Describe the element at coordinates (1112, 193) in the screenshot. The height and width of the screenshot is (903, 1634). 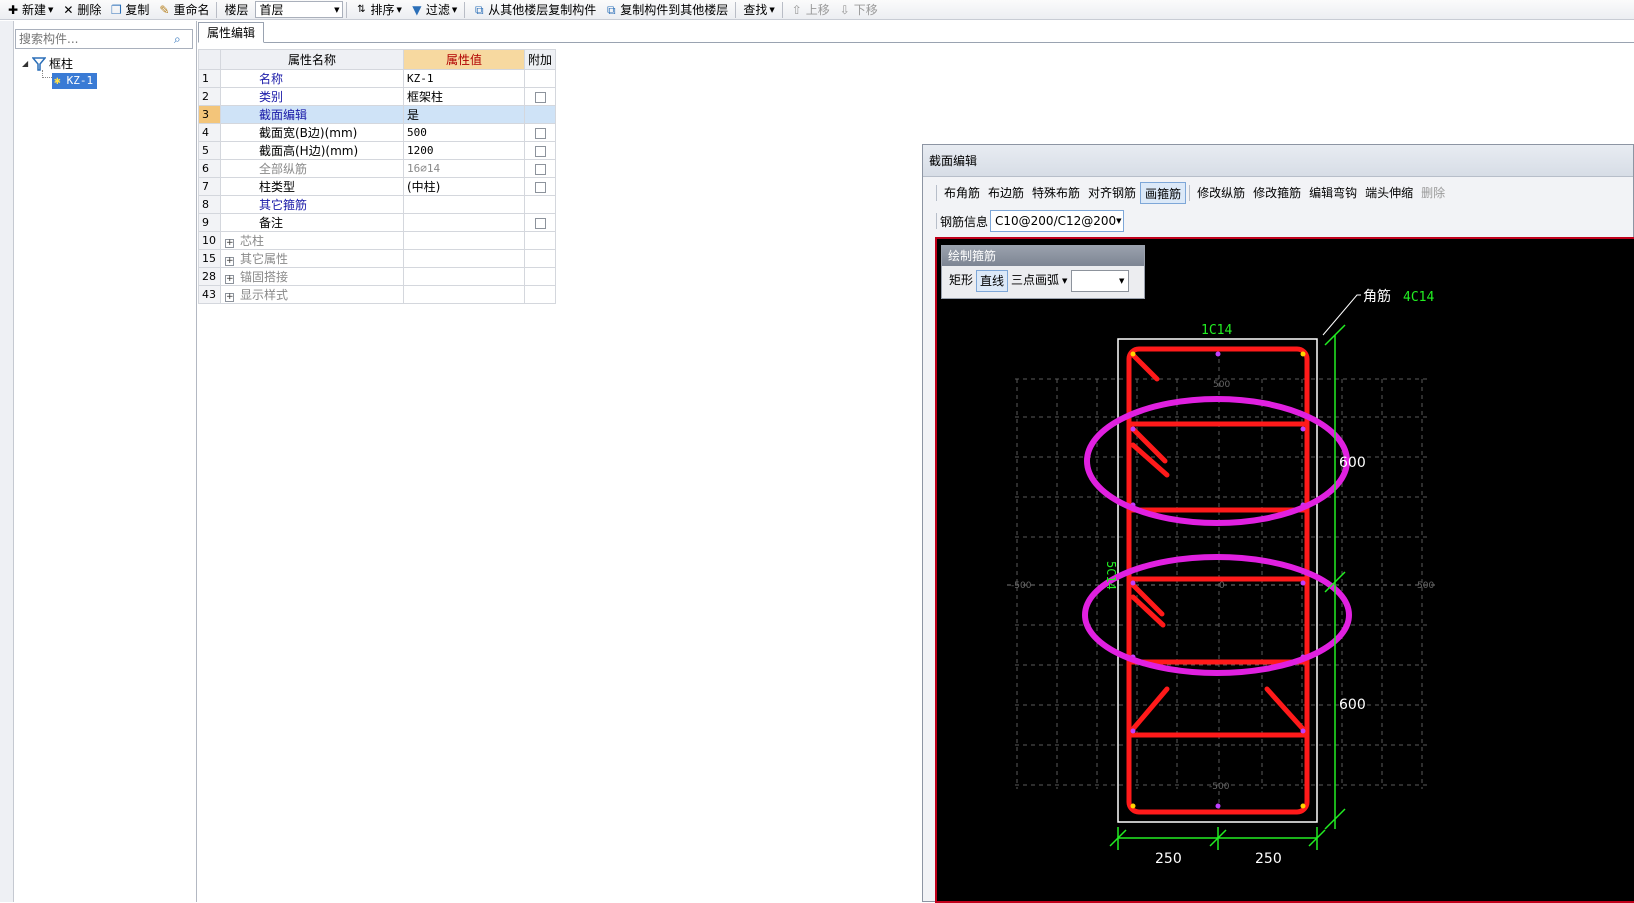
I see `align-rebar-button: 对齐钢筋` at that location.